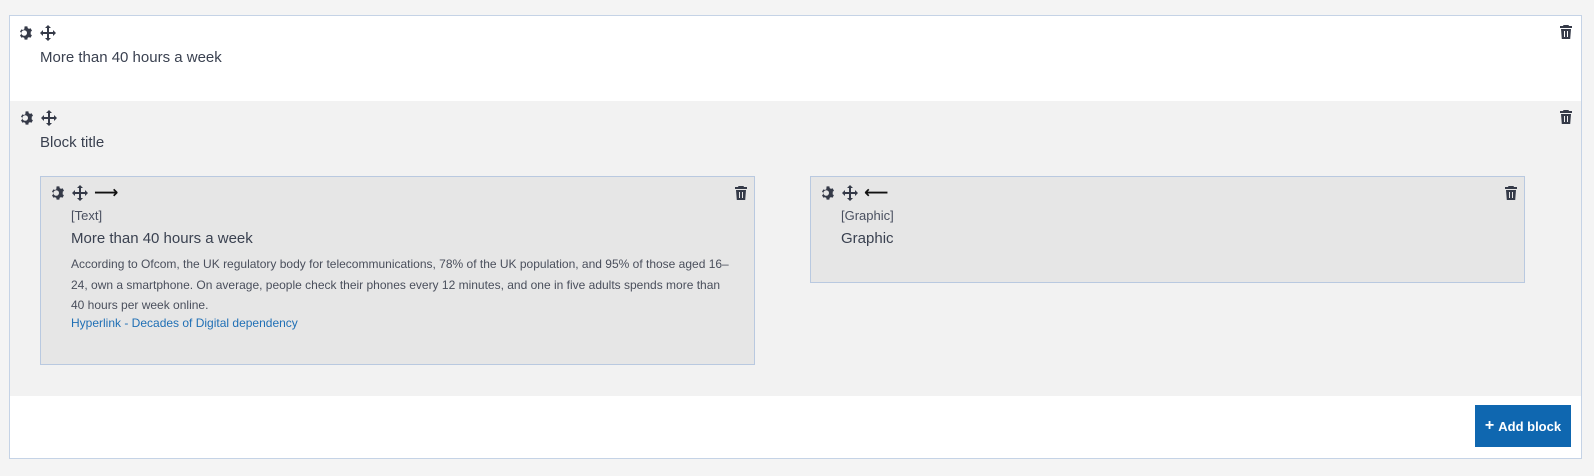 This screenshot has width=1594, height=476. I want to click on add-block-button: + Add block, so click(1523, 426).